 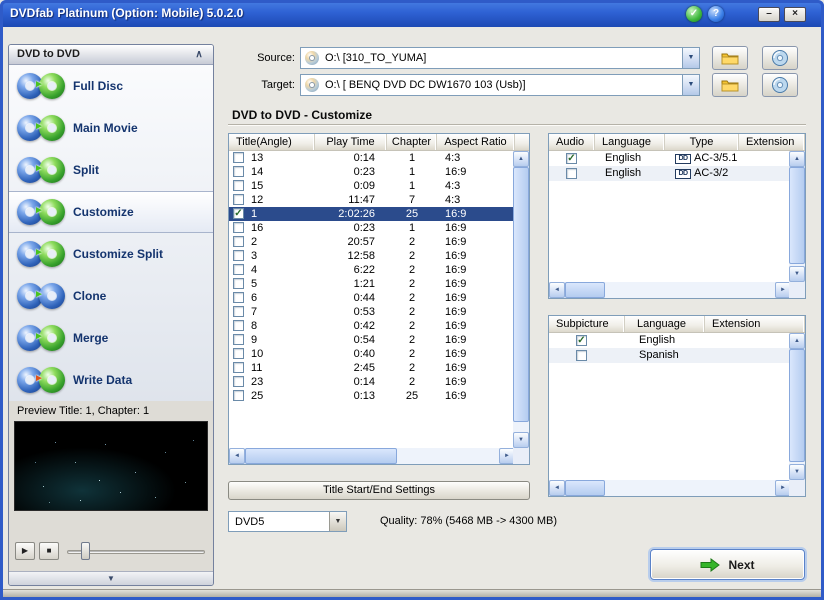 What do you see at coordinates (371, 242) in the screenshot?
I see `title-row: 2 20:57 2 16:9` at bounding box center [371, 242].